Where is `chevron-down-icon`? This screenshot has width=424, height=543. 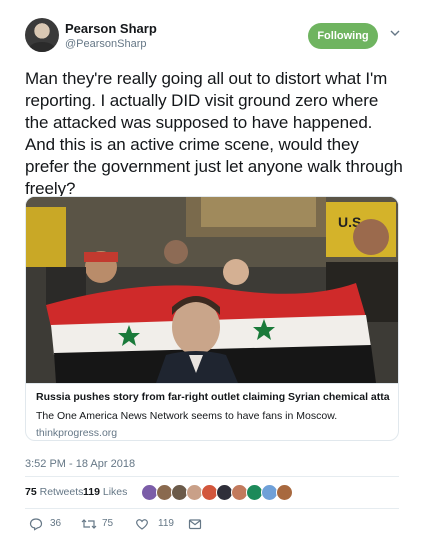
chevron-down-icon is located at coordinates (395, 35).